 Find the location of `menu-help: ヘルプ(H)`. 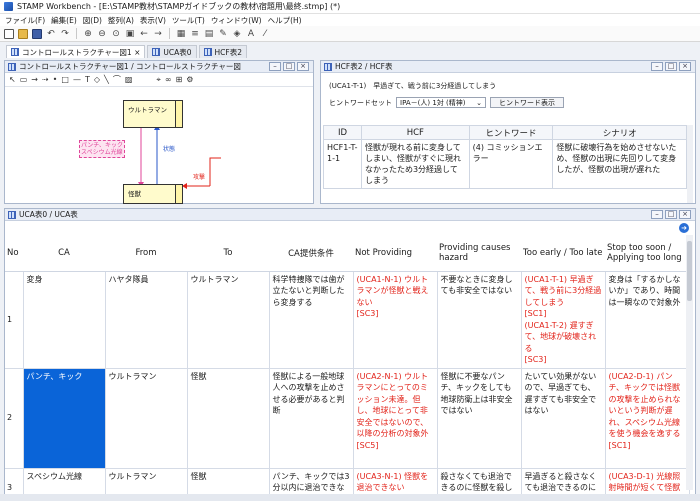

menu-help: ヘルプ(H) is located at coordinates (285, 20).